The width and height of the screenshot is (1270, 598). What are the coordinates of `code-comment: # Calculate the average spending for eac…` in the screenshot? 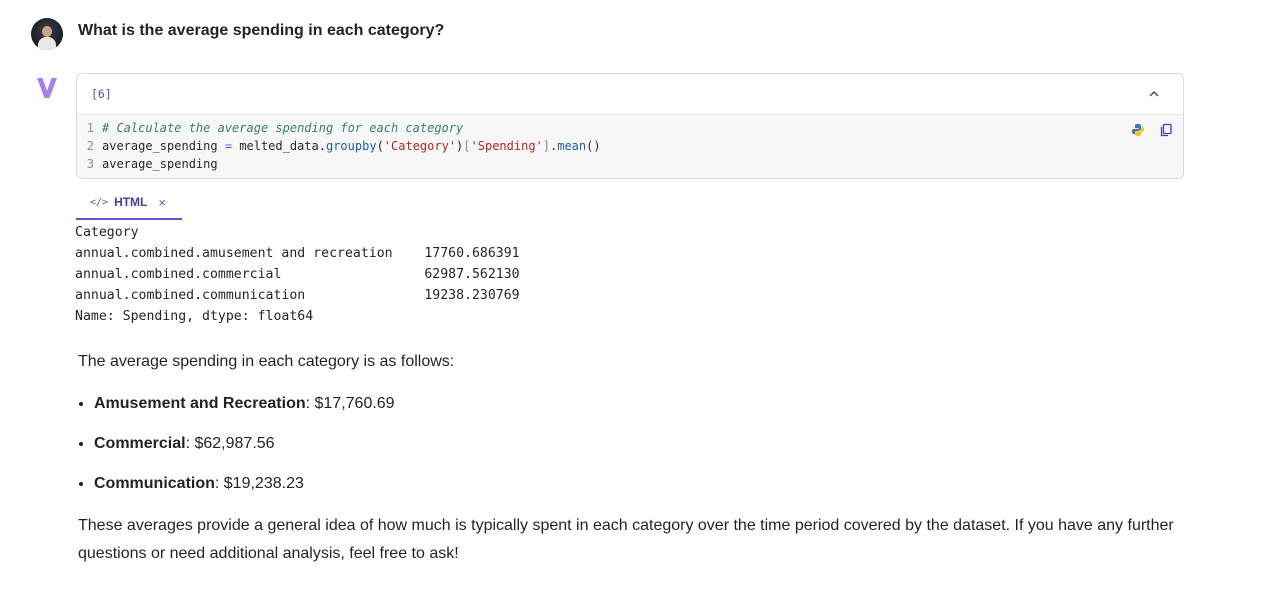 It's located at (283, 128).